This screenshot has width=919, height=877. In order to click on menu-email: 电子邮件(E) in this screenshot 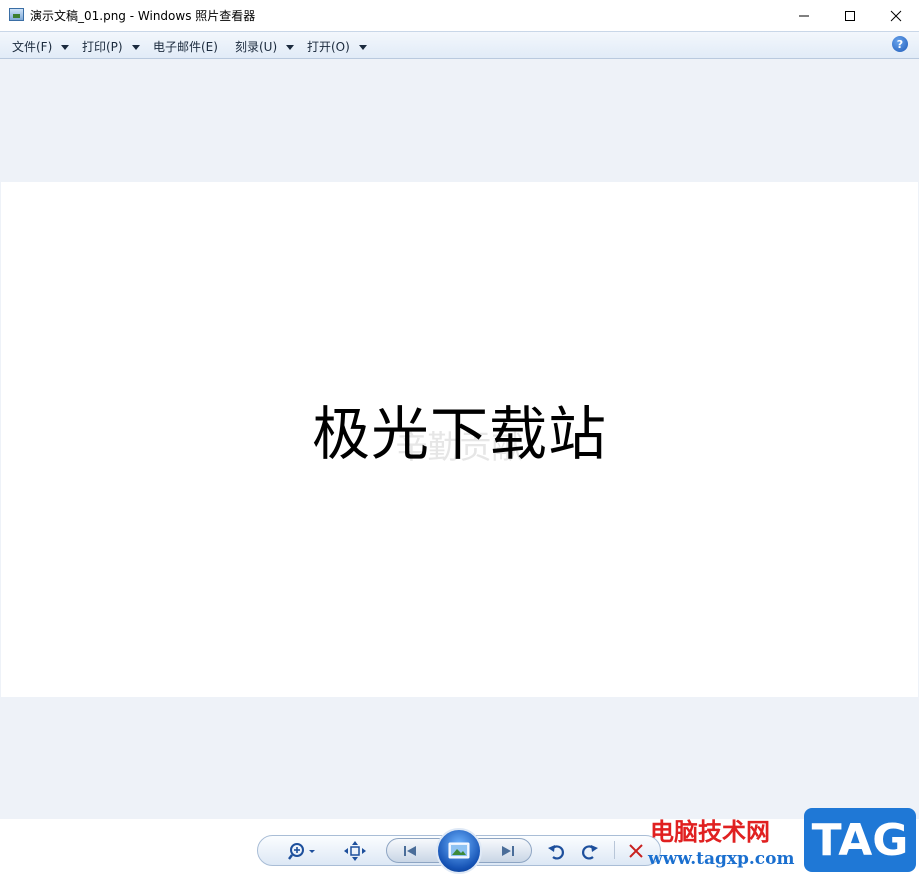, I will do `click(185, 46)`.